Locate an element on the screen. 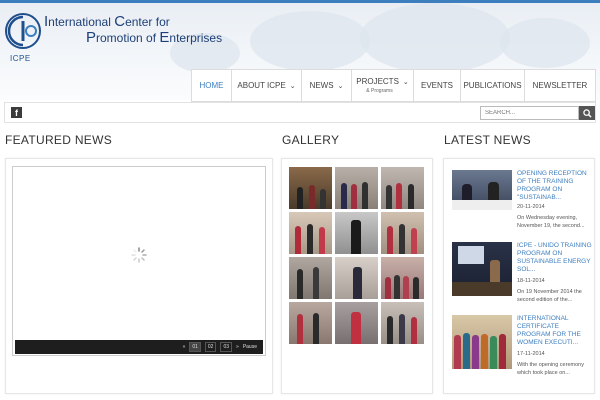  nav-label: EVENTS is located at coordinates (437, 85).